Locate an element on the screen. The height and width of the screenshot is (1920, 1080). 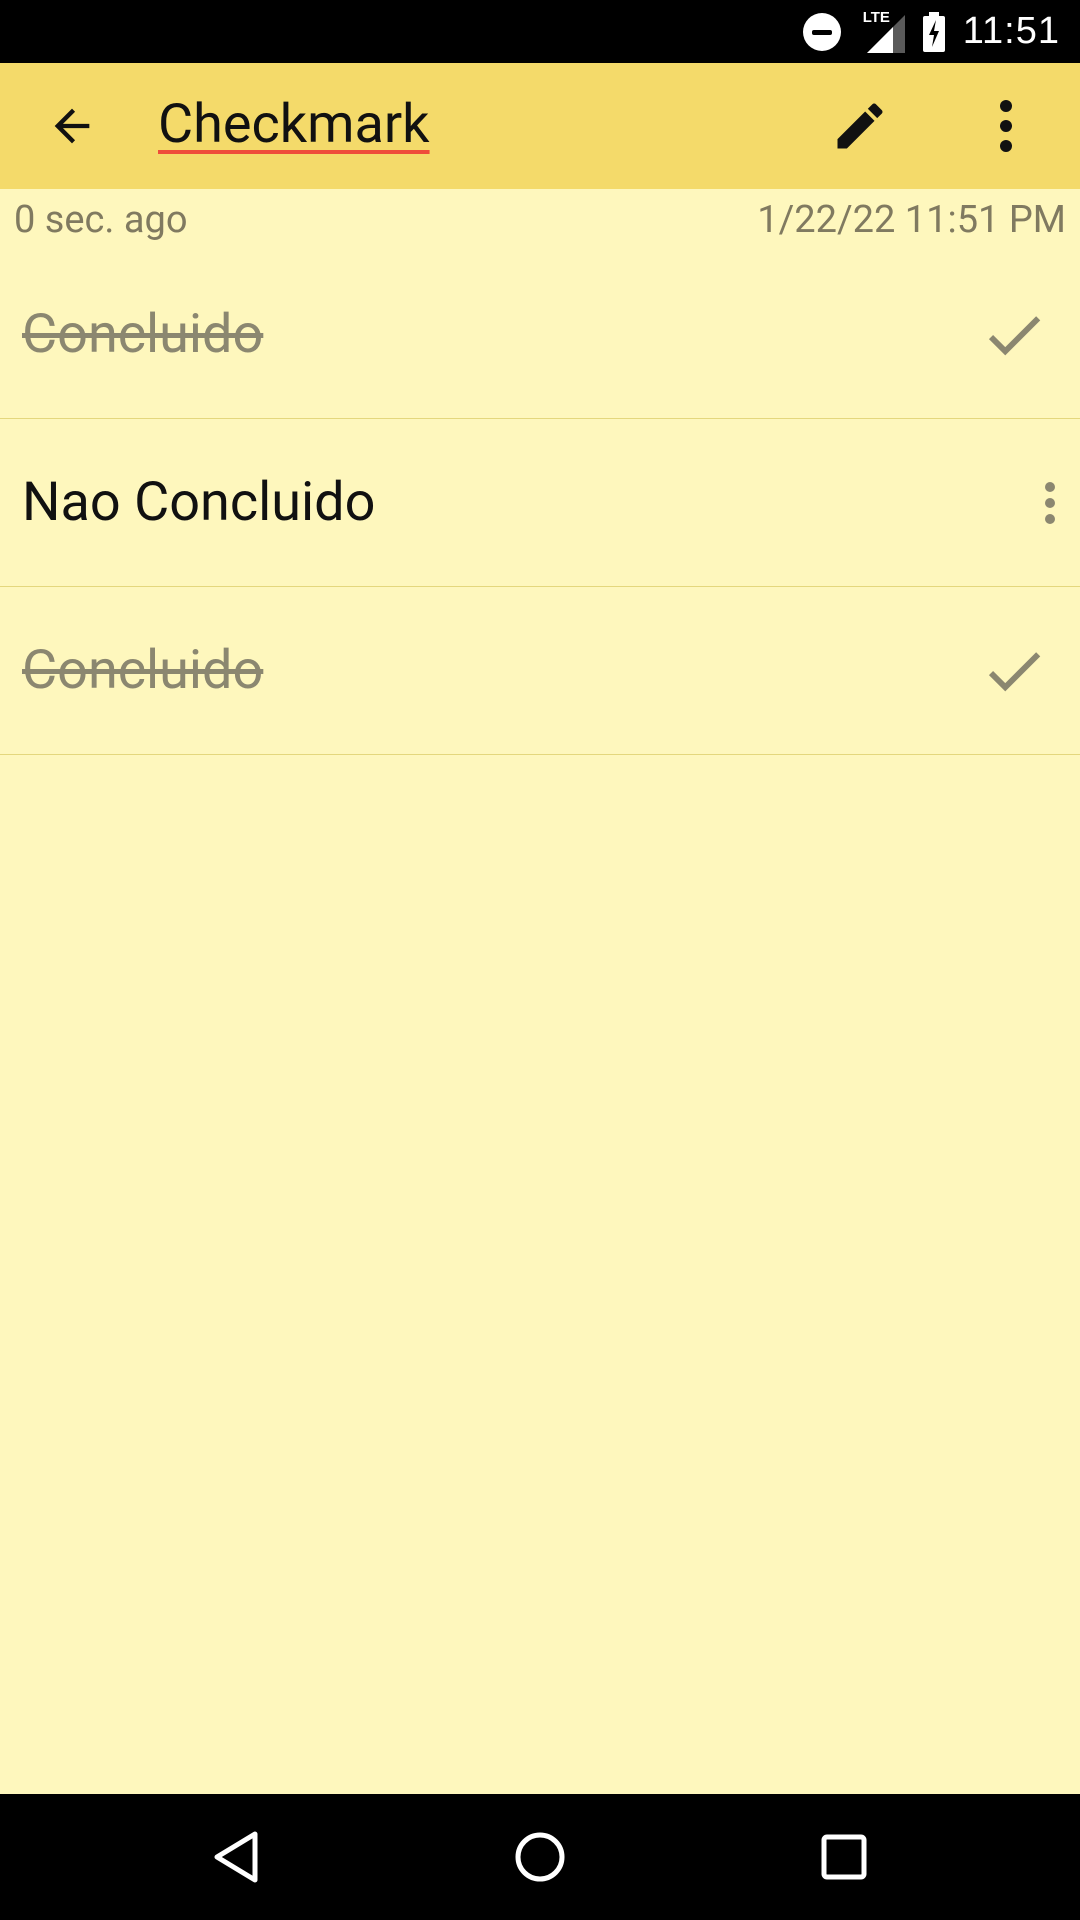
note-meta: 0 sec. ago 1/22/22 11:51 PM is located at coordinates (540, 220).